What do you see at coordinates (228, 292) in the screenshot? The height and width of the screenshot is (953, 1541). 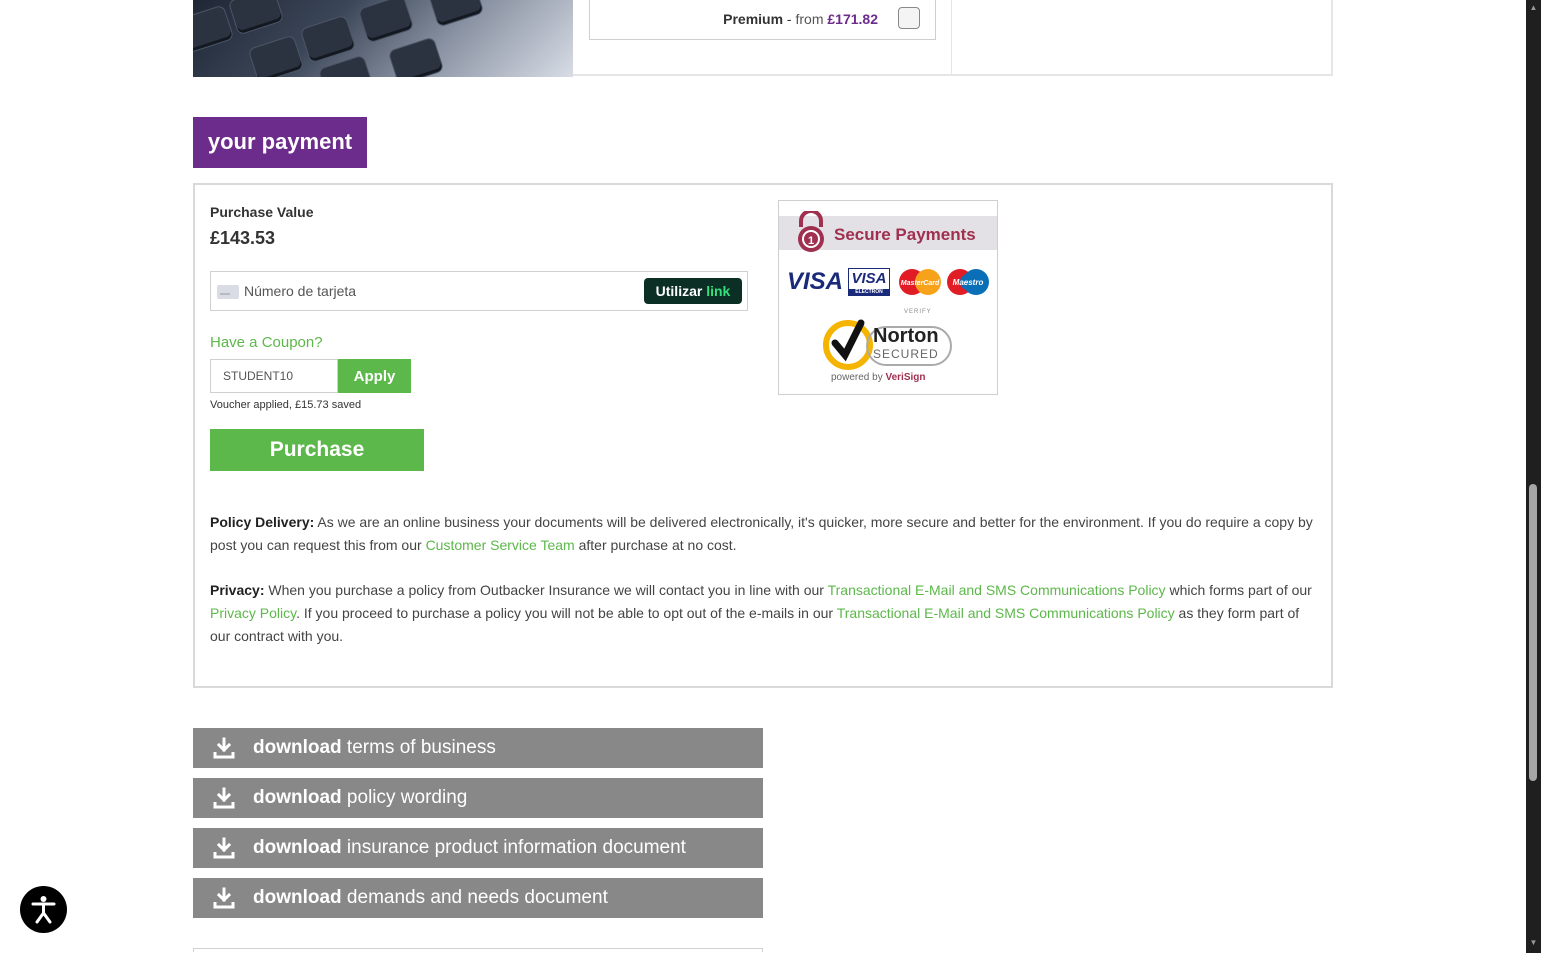 I see `credit-card-icon` at bounding box center [228, 292].